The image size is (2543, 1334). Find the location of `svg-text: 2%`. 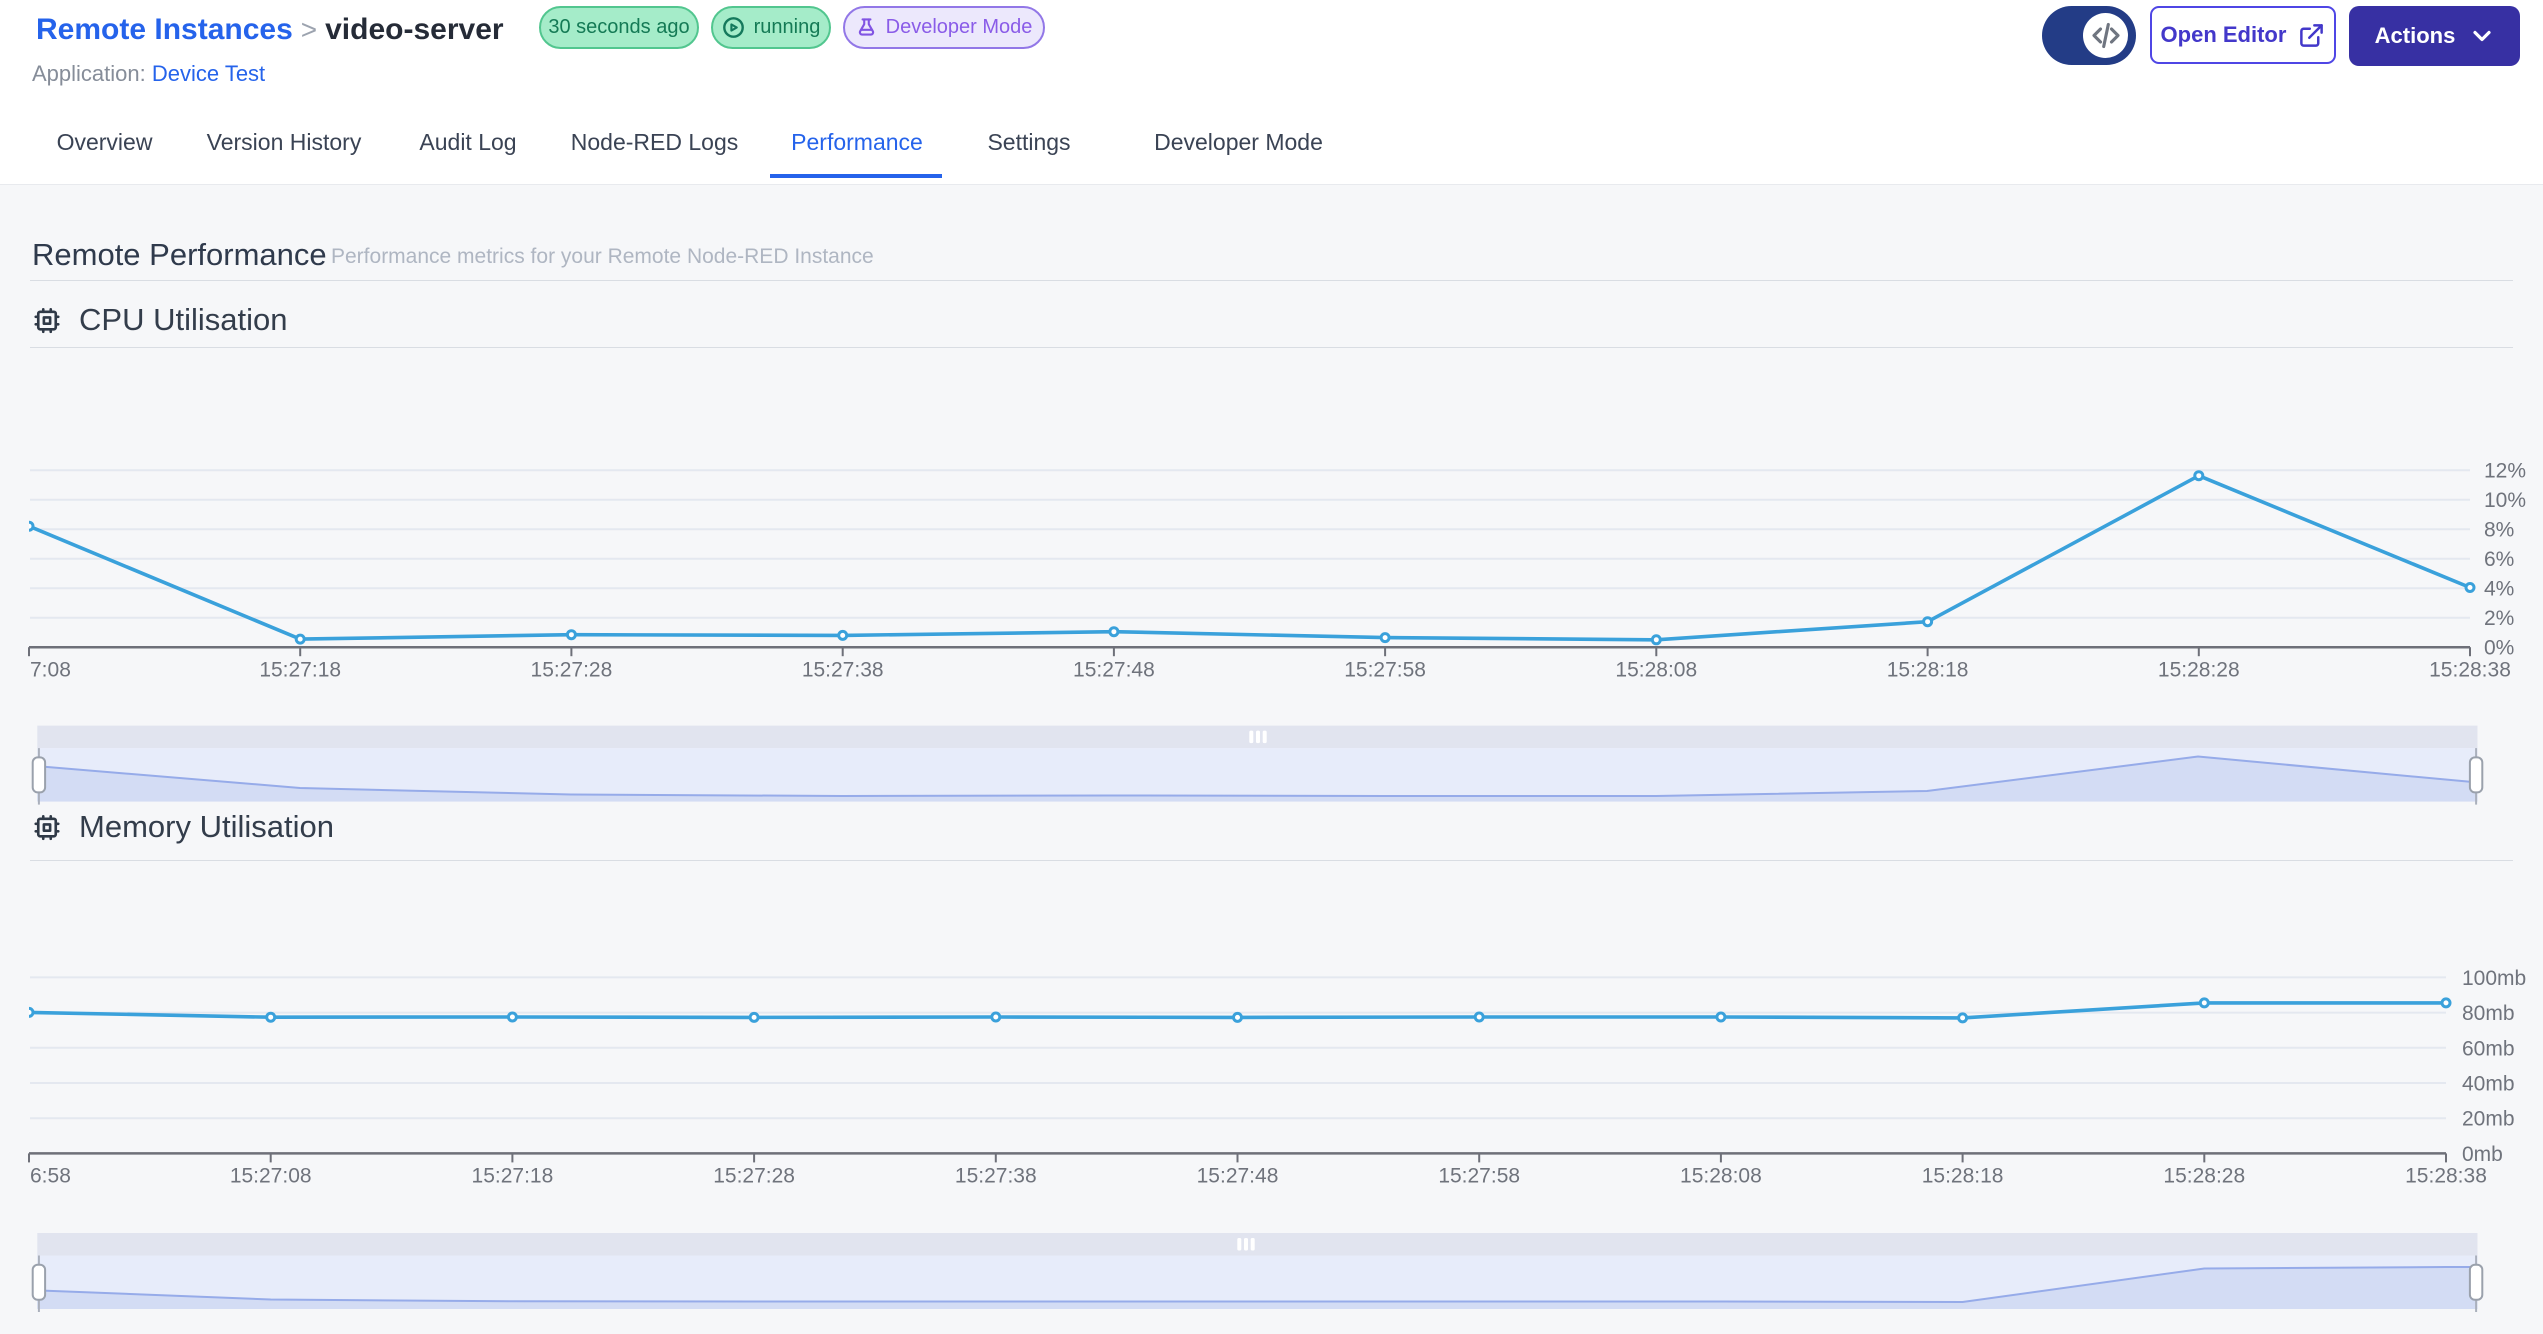

svg-text: 2% is located at coordinates (2499, 618).